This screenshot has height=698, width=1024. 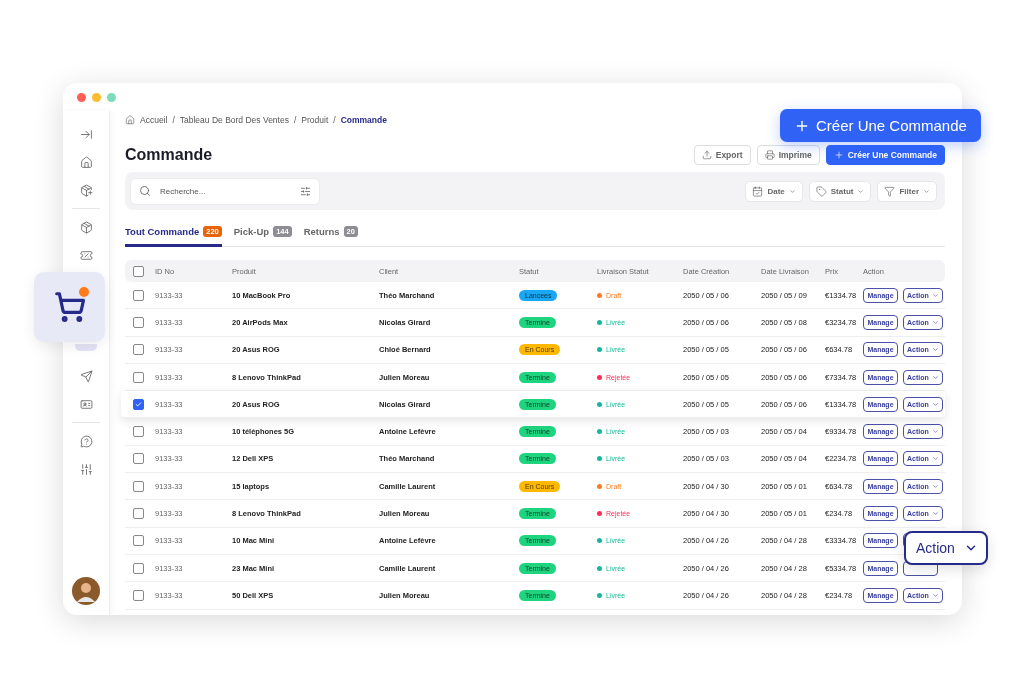 I want to click on export-button: Export, so click(x=722, y=155).